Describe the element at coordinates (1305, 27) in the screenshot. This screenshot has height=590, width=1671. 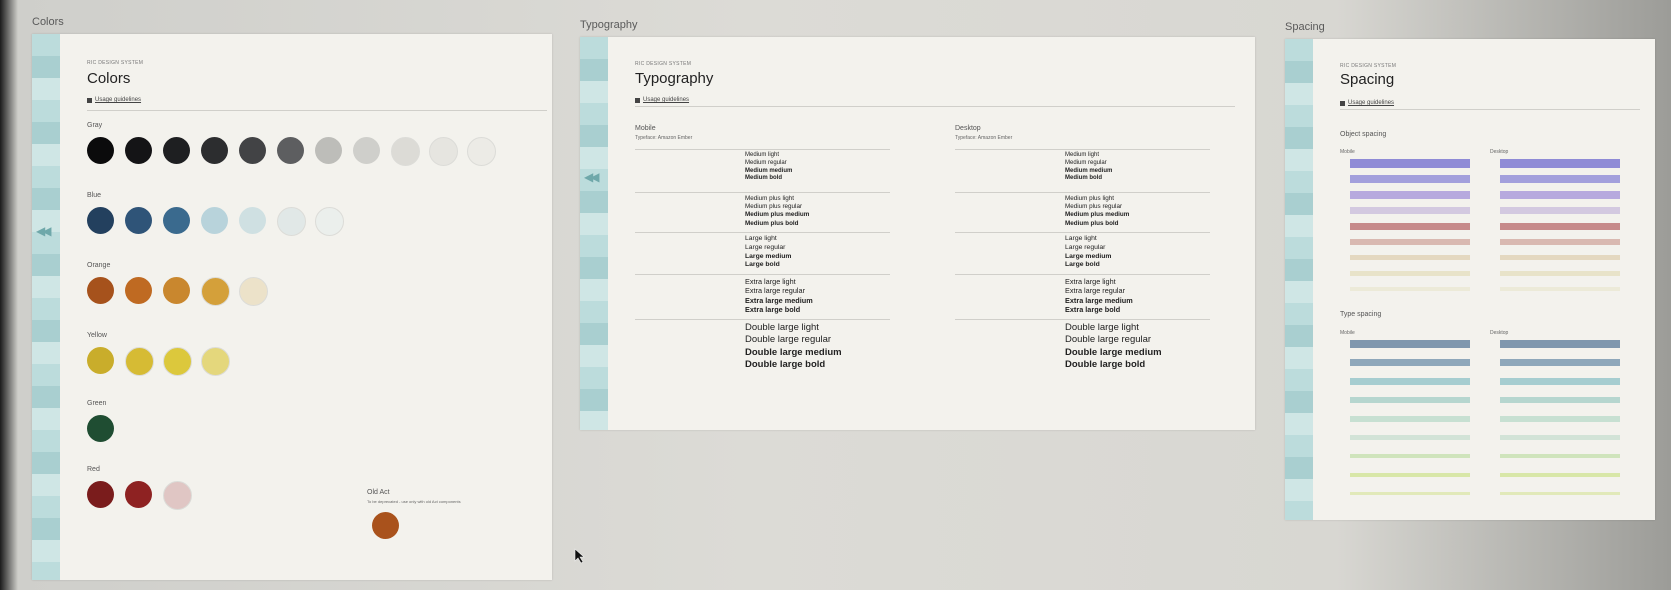
I see `frame-label-spacing: Spacing` at that location.